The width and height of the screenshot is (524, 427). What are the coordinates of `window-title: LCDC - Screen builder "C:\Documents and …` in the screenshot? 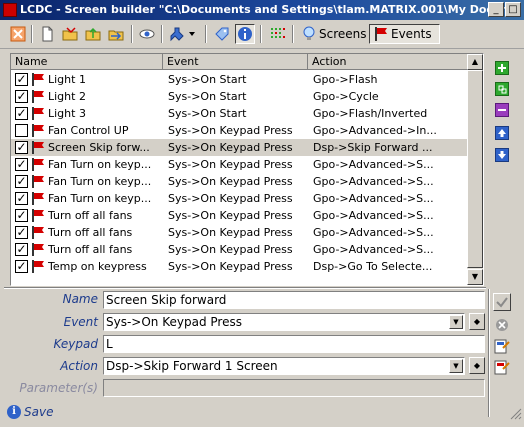 It's located at (262, 9).